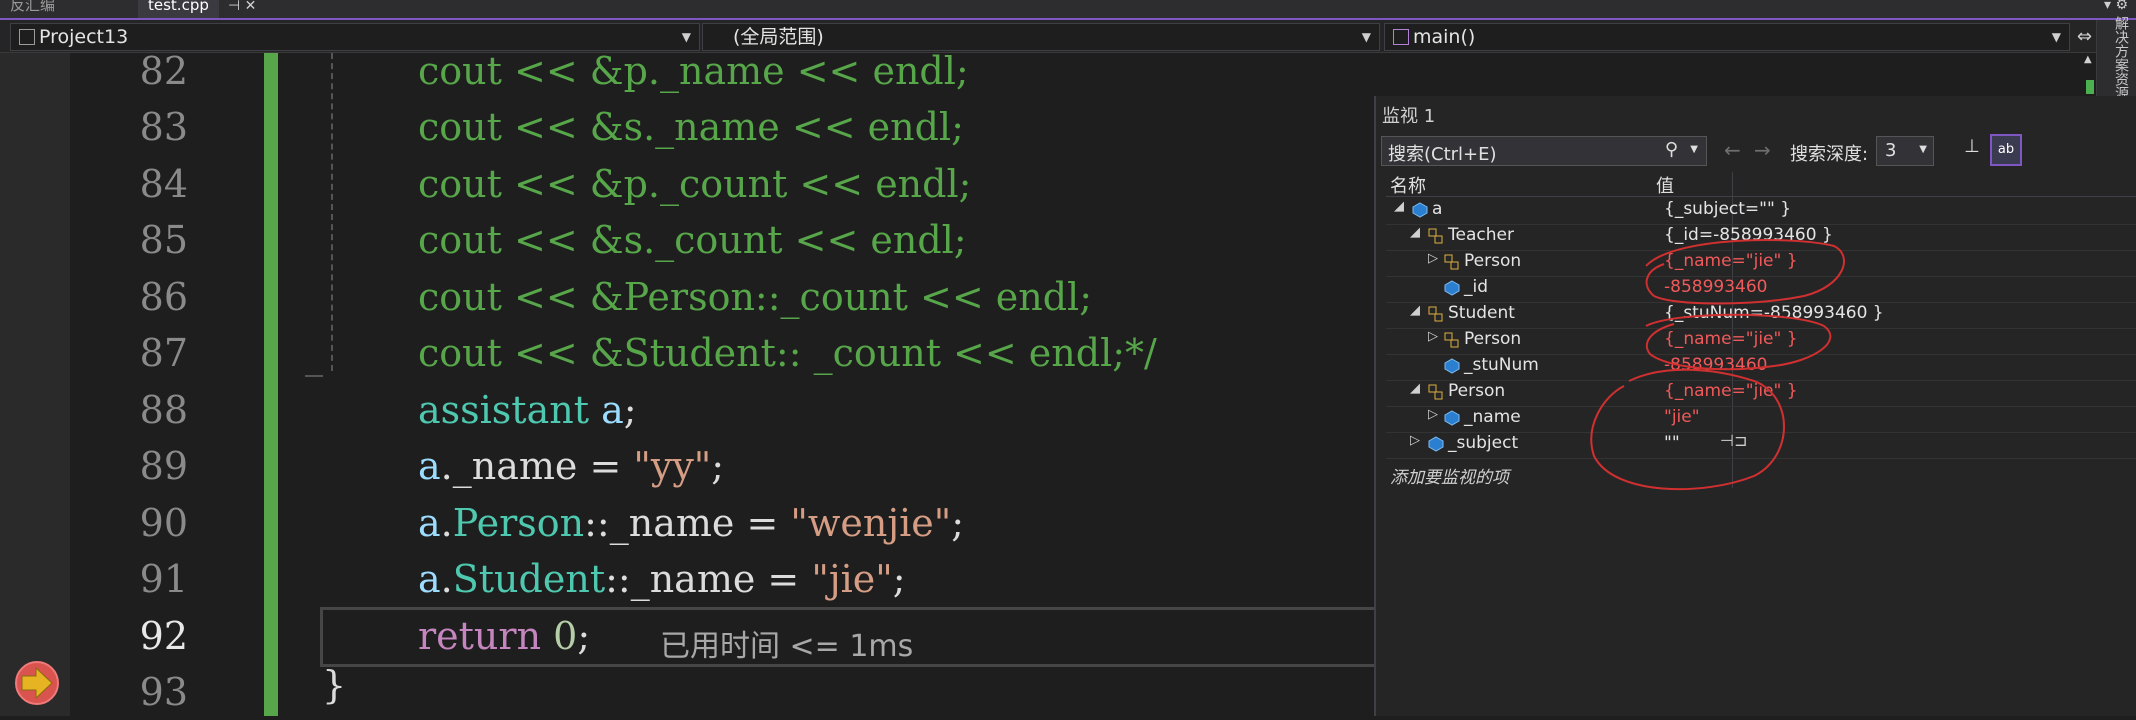  Describe the element at coordinates (37, 683) in the screenshot. I see `current-statement-arrow-icon` at that location.